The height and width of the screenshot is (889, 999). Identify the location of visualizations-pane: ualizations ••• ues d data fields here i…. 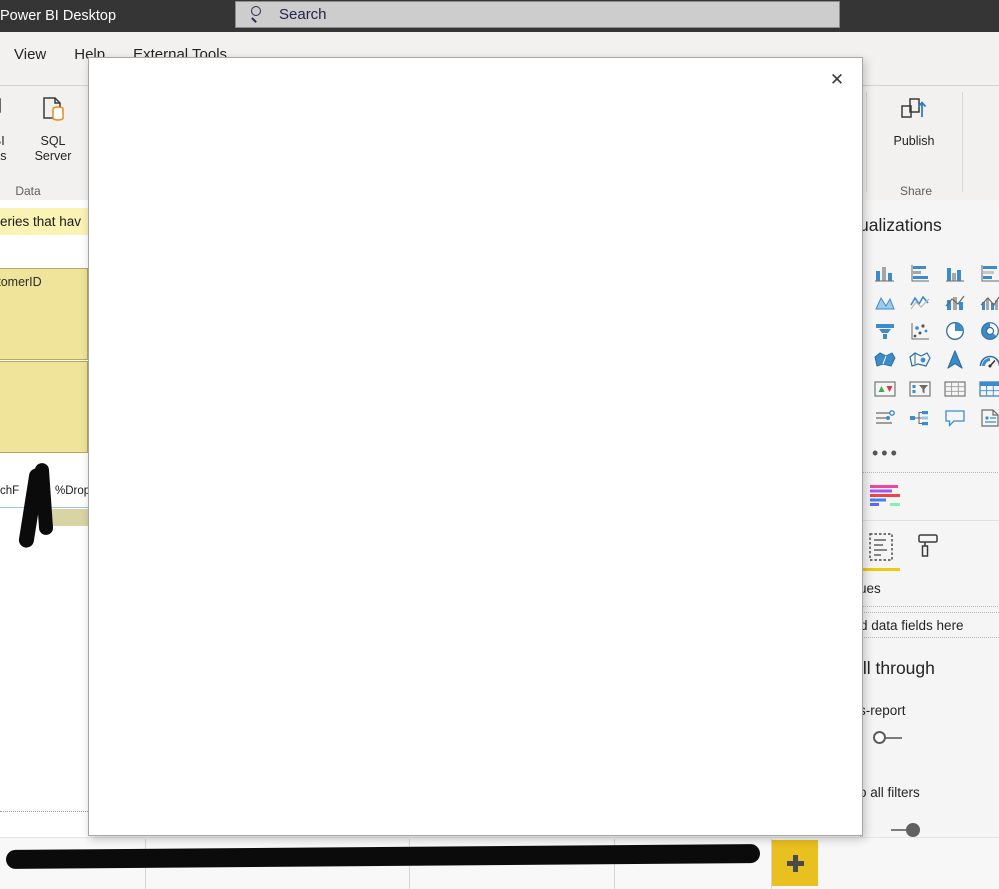
(928, 544).